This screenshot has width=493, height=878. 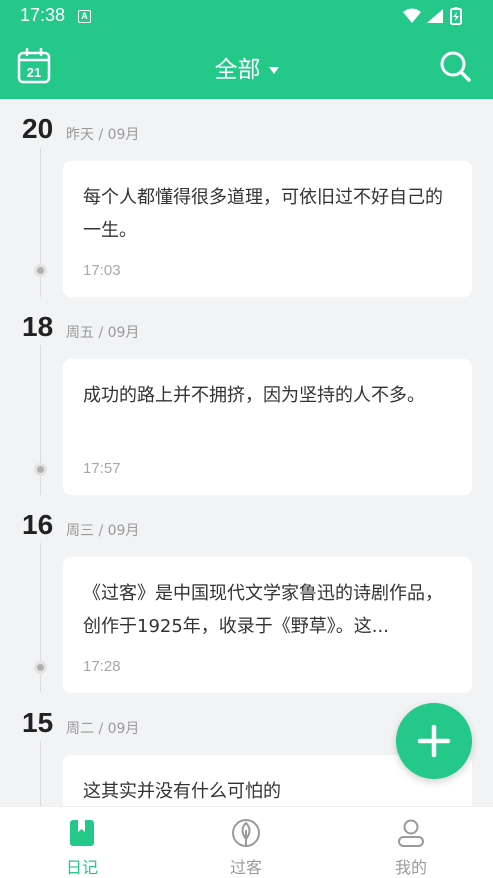 I want to click on nav-passerby: 过客, so click(x=246, y=842).